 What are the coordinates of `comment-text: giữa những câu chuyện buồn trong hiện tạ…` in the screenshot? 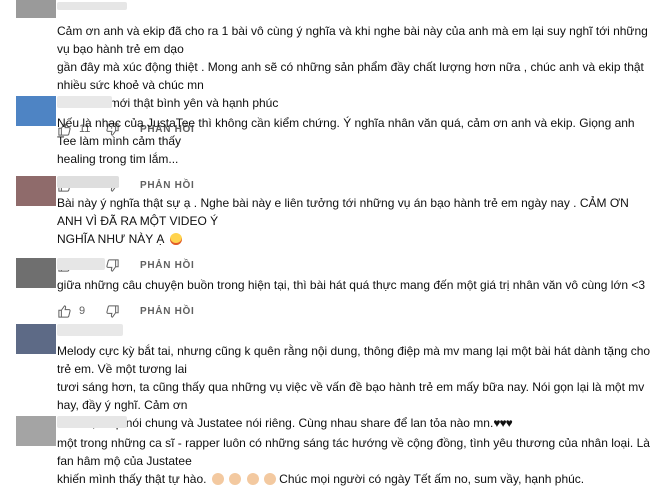 It's located at (355, 285).